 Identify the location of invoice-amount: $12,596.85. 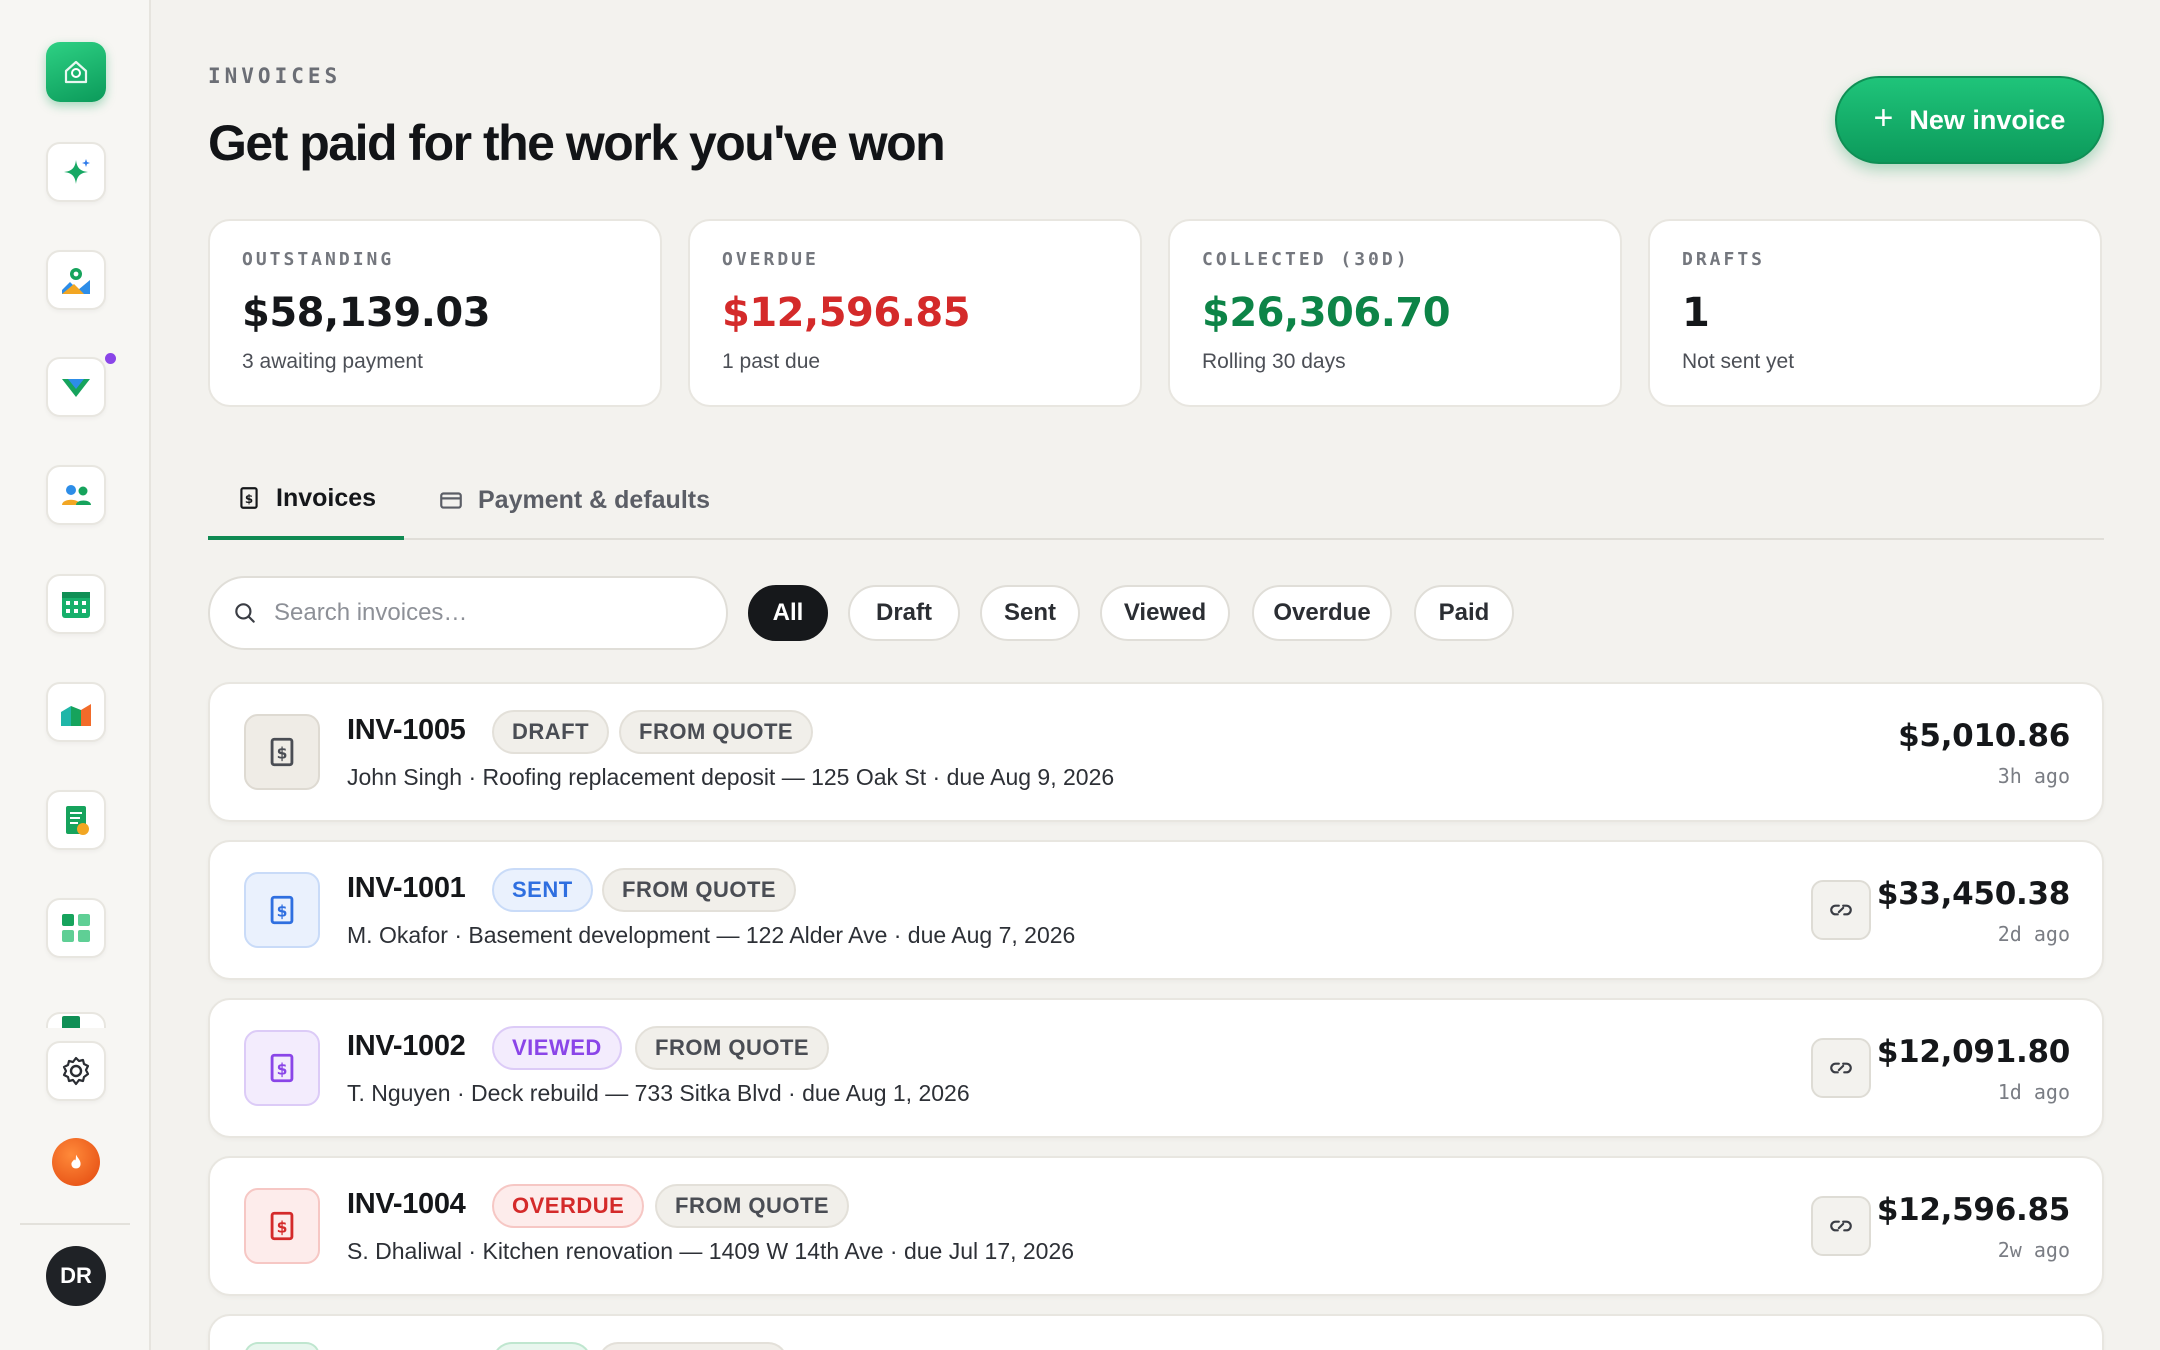
(1973, 1210).